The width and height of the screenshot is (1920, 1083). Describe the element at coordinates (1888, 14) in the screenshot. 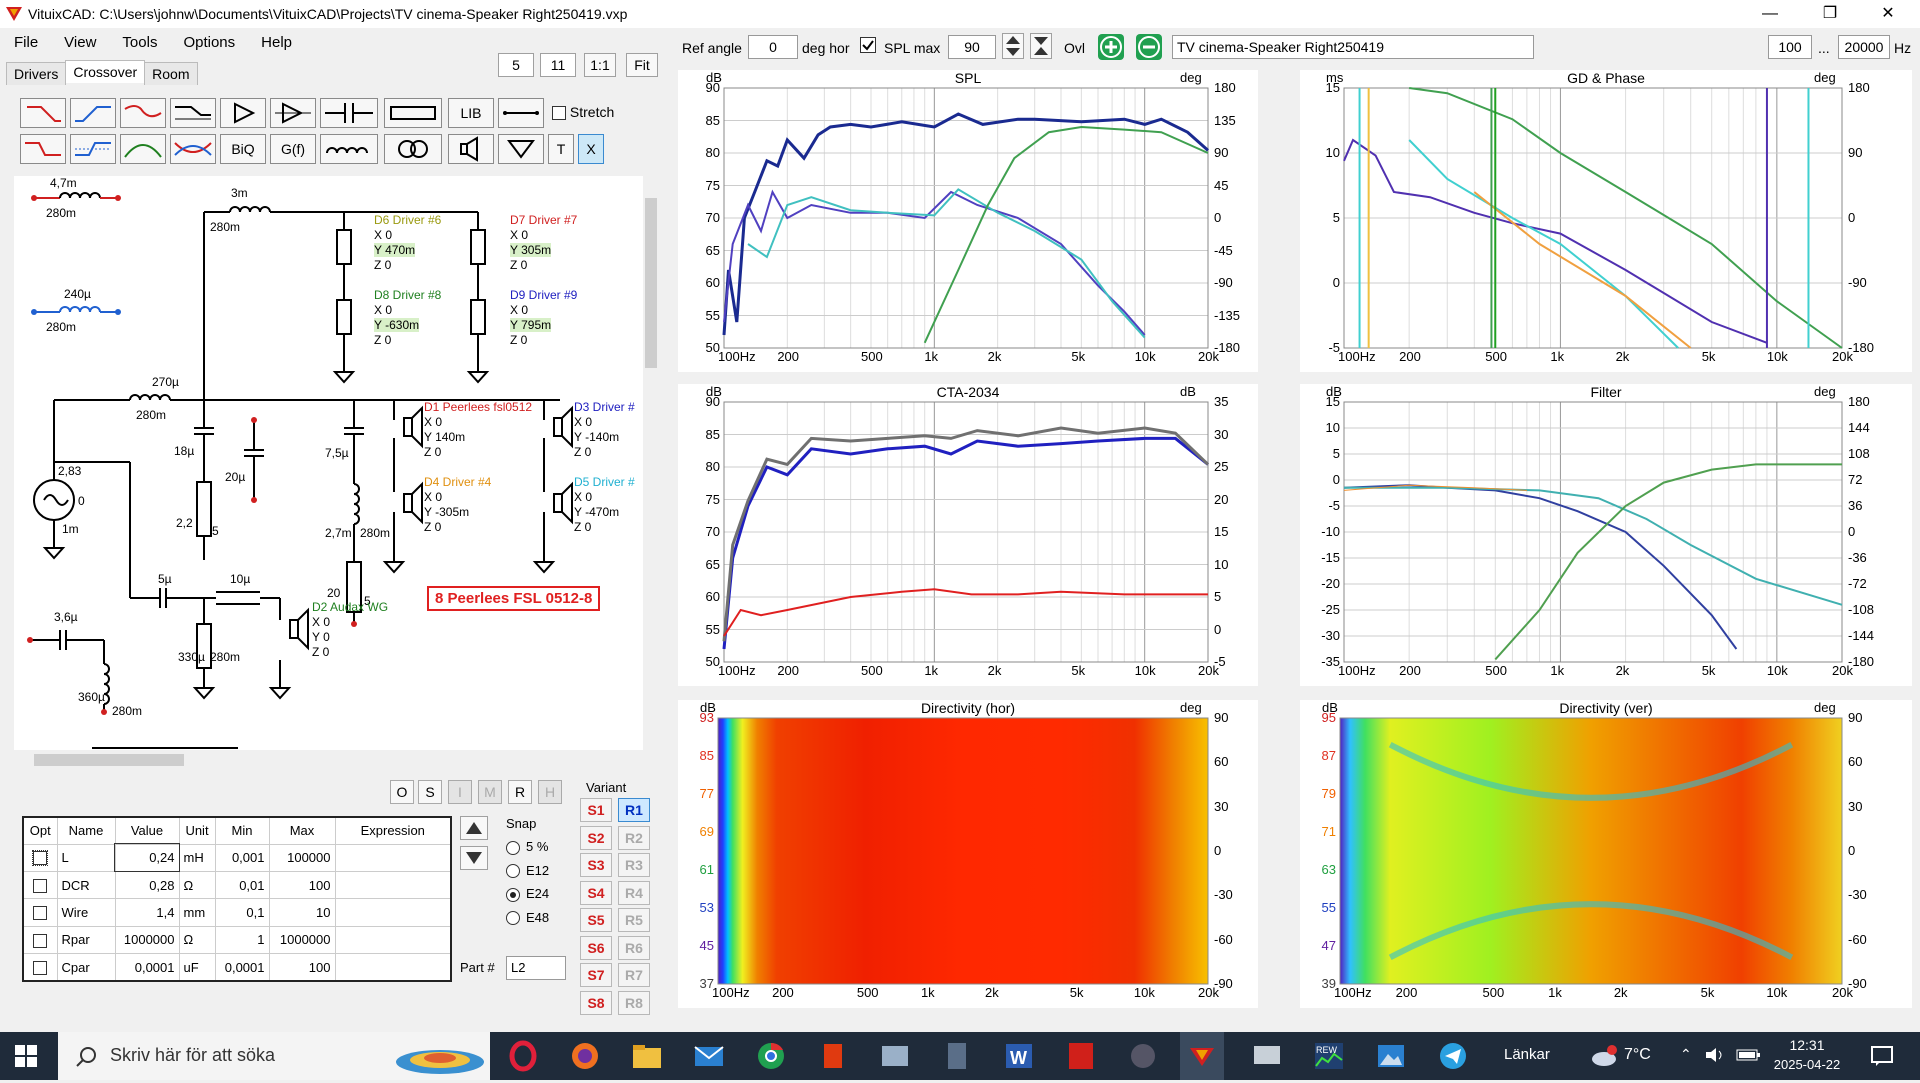

I see `close-button: ✕` at that location.